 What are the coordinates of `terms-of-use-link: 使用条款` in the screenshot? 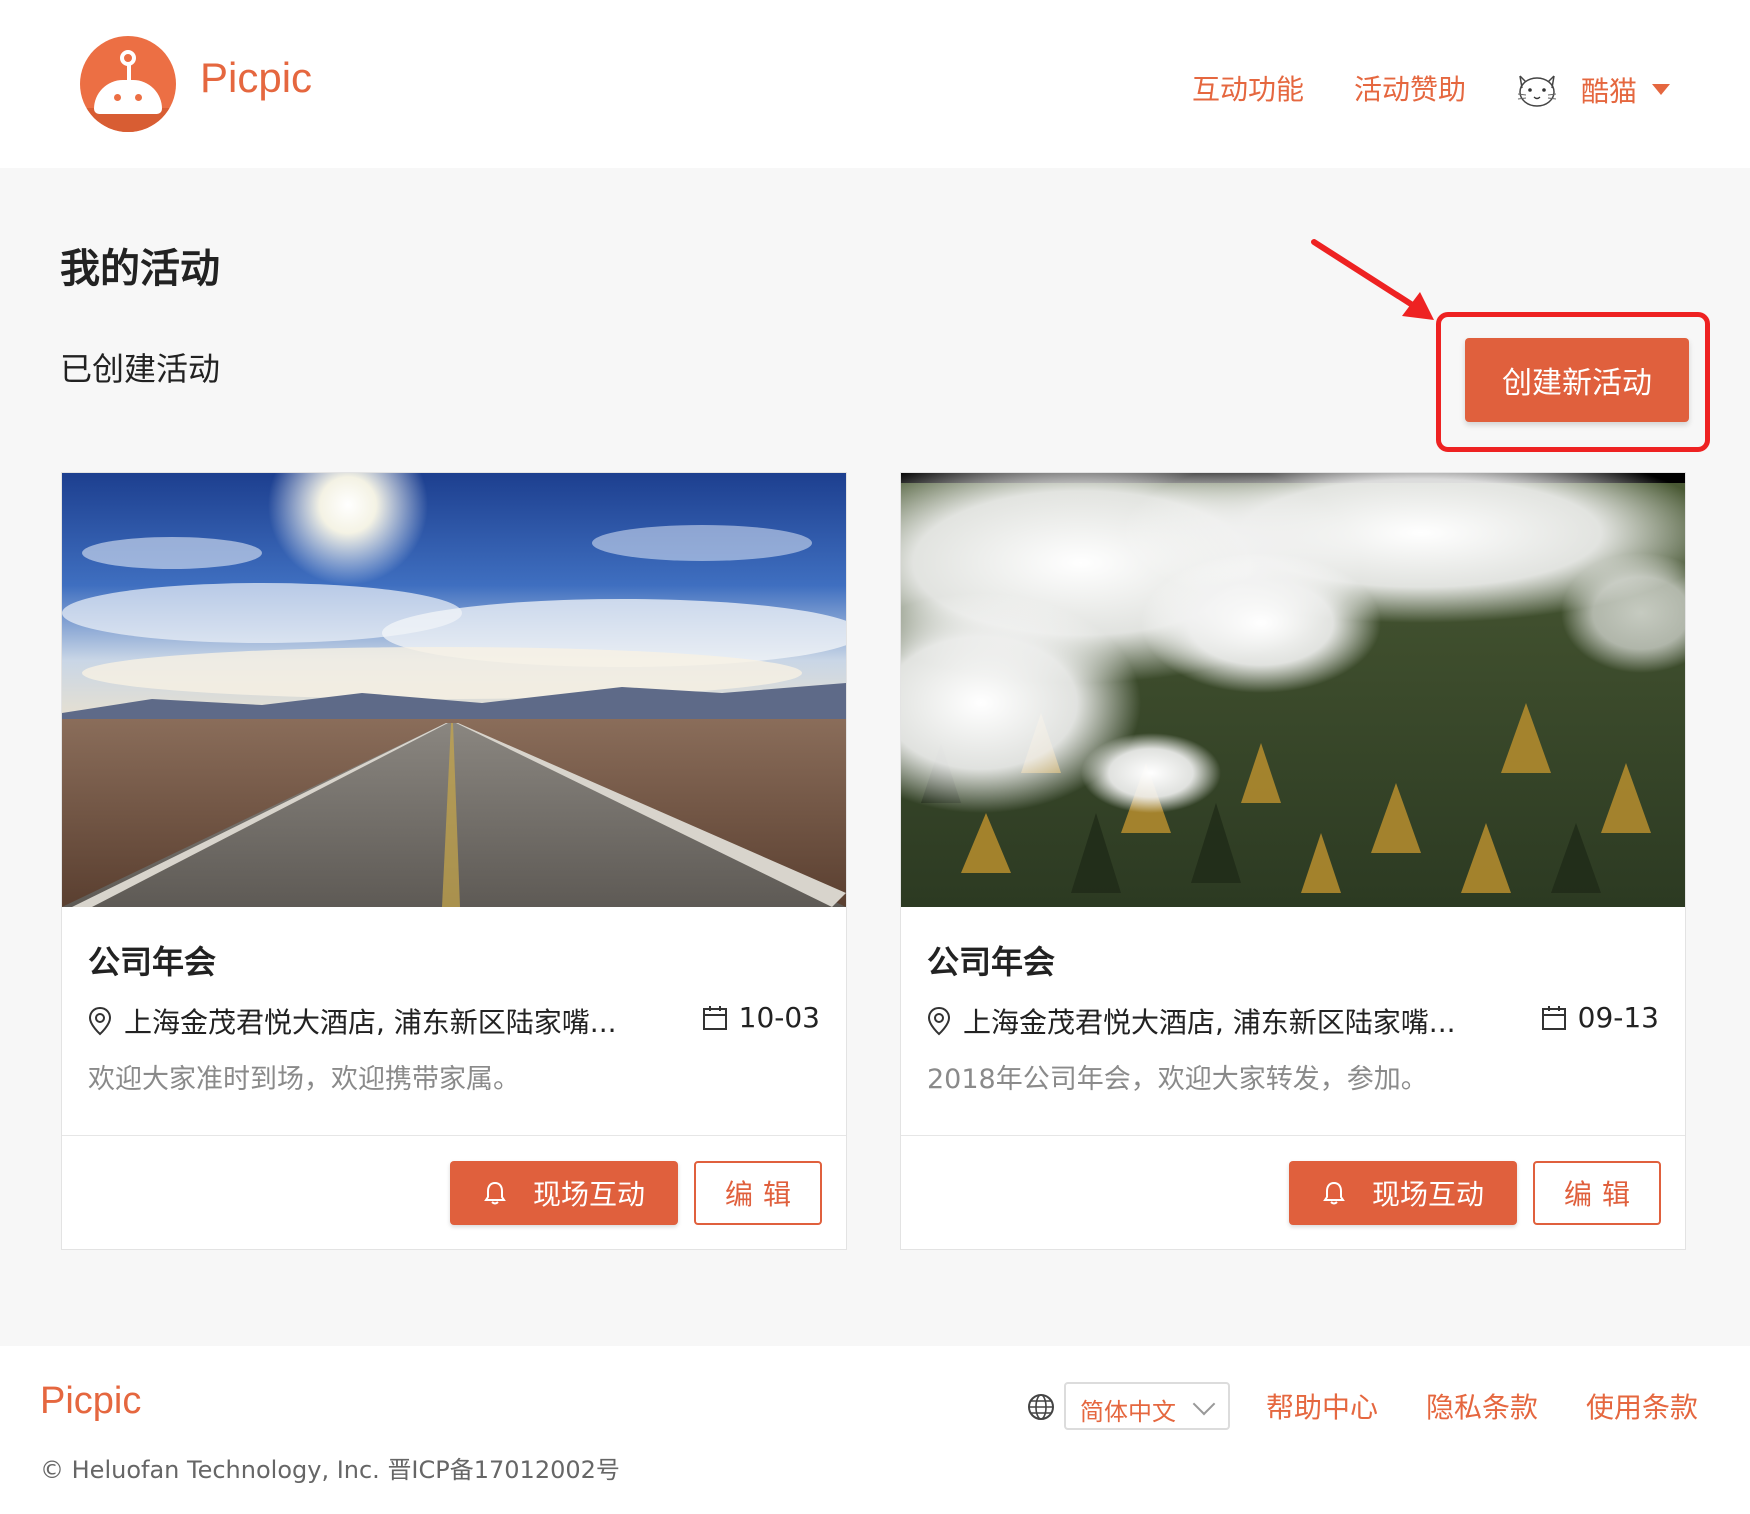 It's located at (1642, 1406).